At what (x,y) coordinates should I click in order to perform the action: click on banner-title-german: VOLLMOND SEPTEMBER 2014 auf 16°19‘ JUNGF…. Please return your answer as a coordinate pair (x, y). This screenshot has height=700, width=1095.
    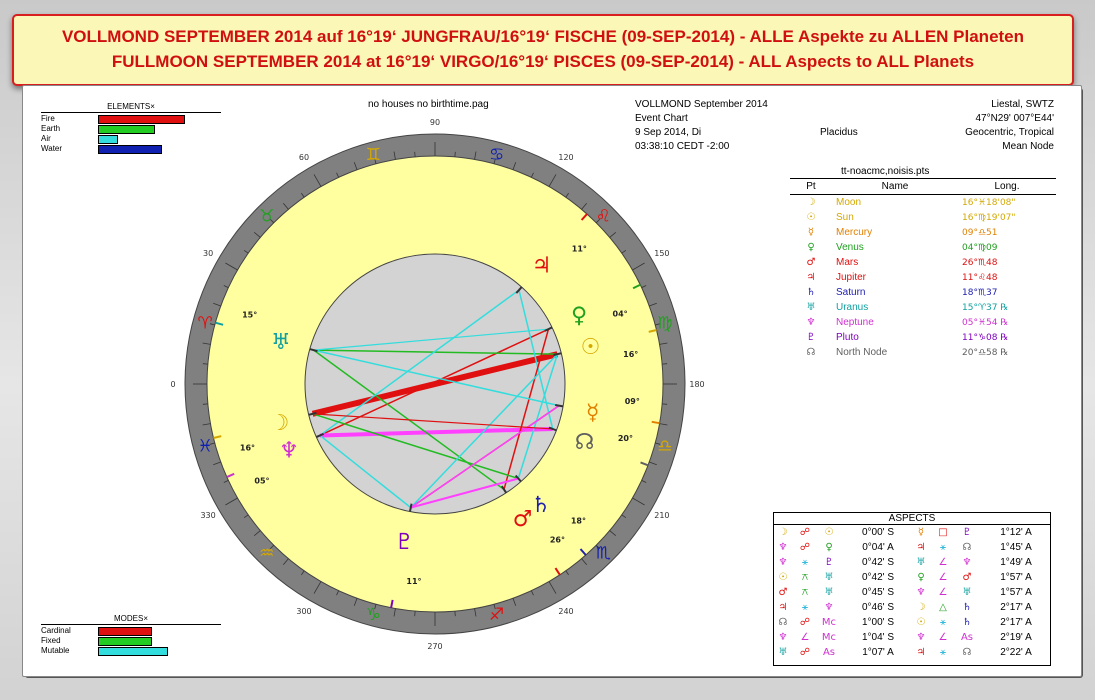
    Looking at the image, I should click on (543, 36).